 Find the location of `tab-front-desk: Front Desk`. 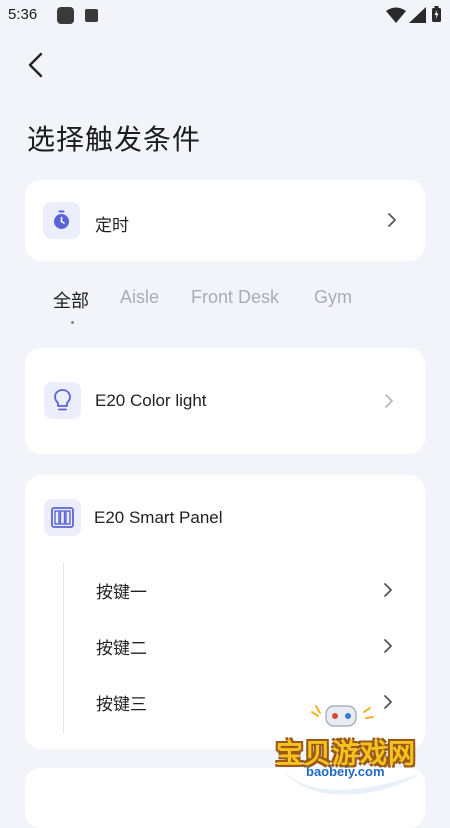

tab-front-desk: Front Desk is located at coordinates (235, 297).